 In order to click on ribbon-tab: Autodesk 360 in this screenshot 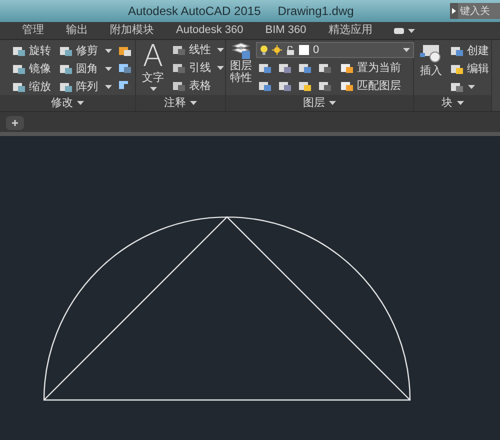, I will do `click(210, 30)`.